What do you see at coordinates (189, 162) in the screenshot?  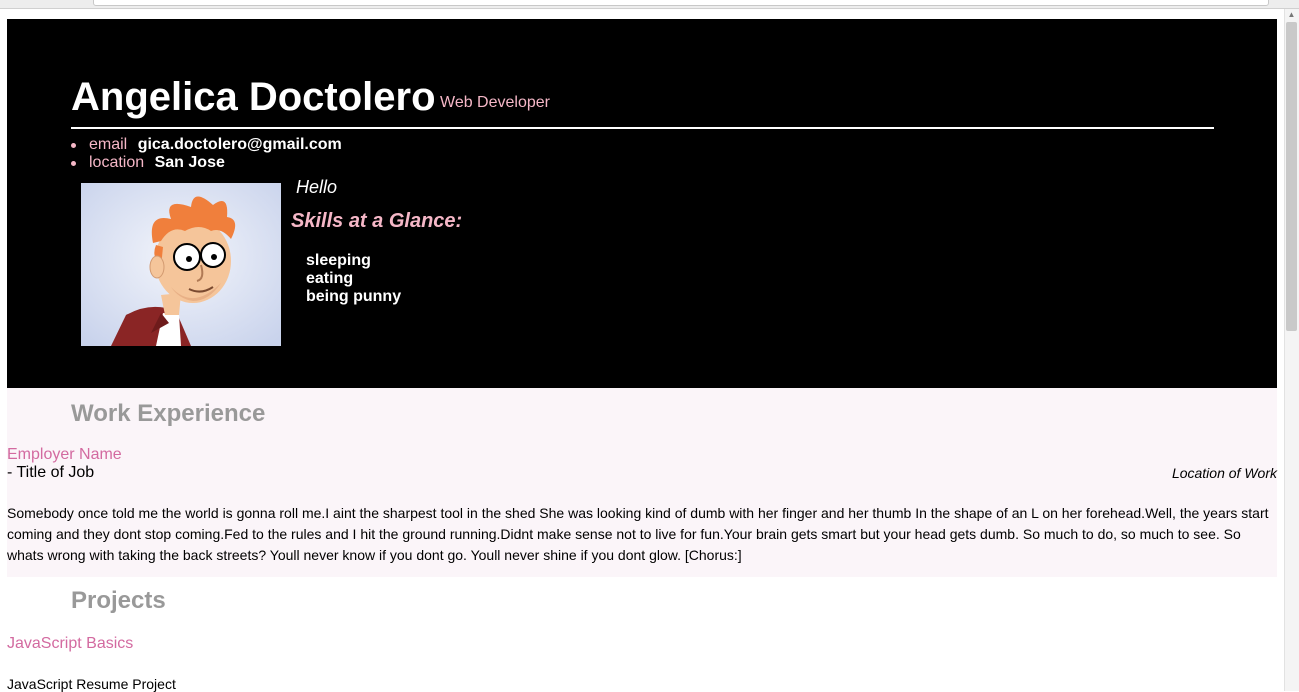 I see `contact-value: San Jose` at bounding box center [189, 162].